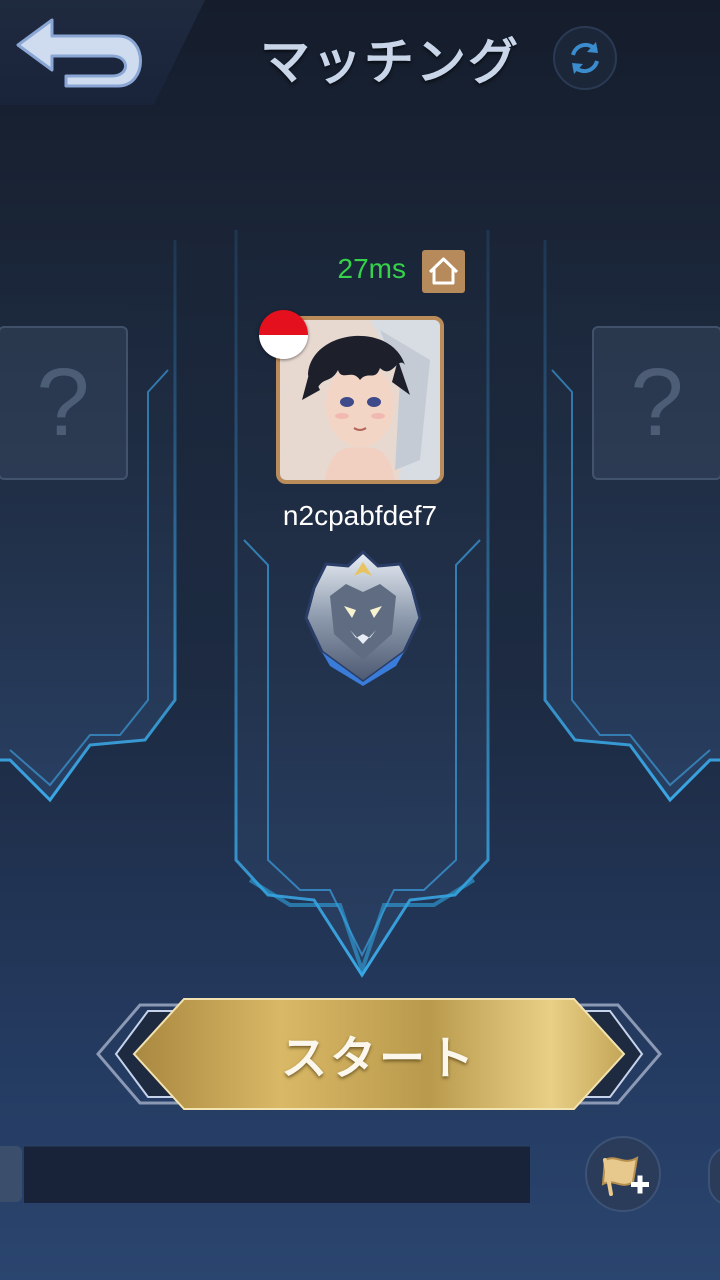  Describe the element at coordinates (379, 1054) in the screenshot. I see `start-button` at that location.